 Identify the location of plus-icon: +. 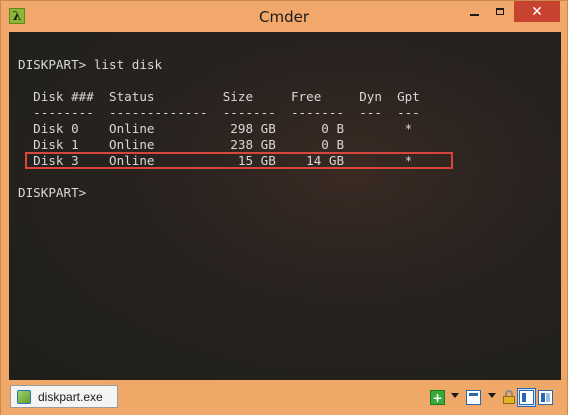
(437, 397).